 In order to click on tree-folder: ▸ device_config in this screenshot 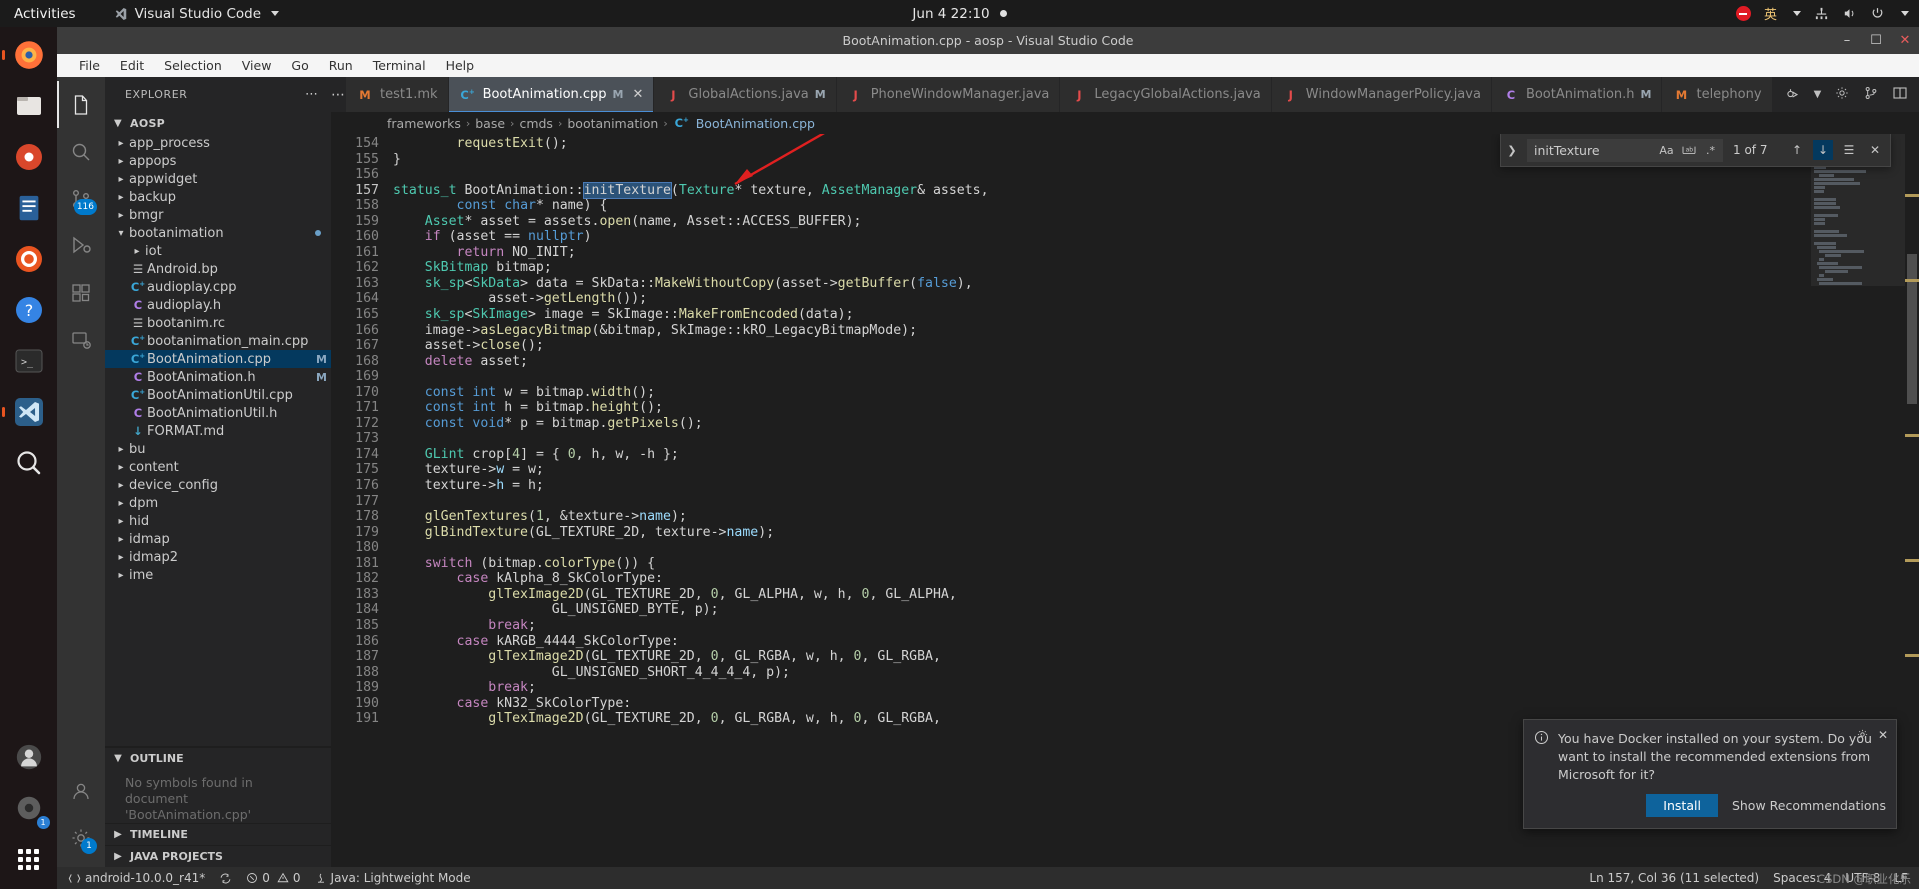, I will do `click(218, 485)`.